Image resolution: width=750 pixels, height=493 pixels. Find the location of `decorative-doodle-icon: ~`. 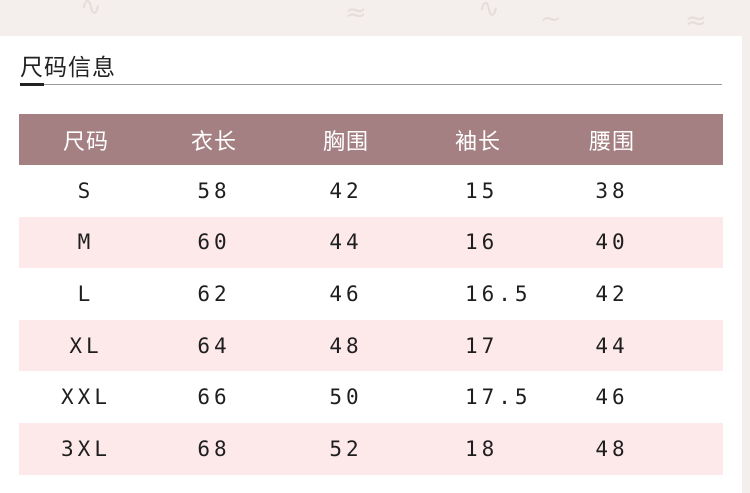

decorative-doodle-icon: ~ is located at coordinates (551, 19).